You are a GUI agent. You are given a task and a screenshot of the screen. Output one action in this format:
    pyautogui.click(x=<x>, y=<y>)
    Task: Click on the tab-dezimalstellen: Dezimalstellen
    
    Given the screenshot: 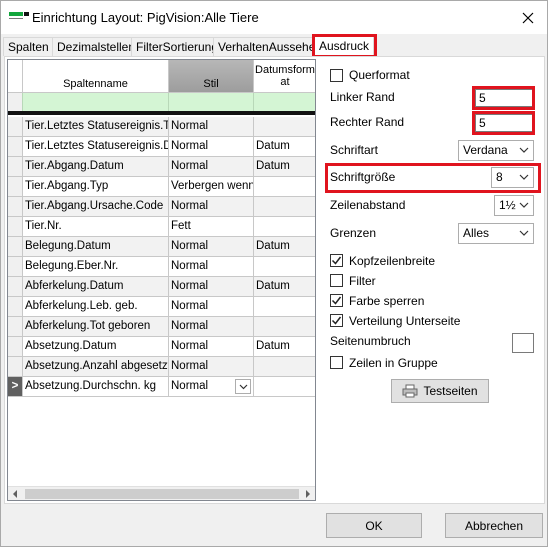 What is the action you would take?
    pyautogui.click(x=96, y=46)
    